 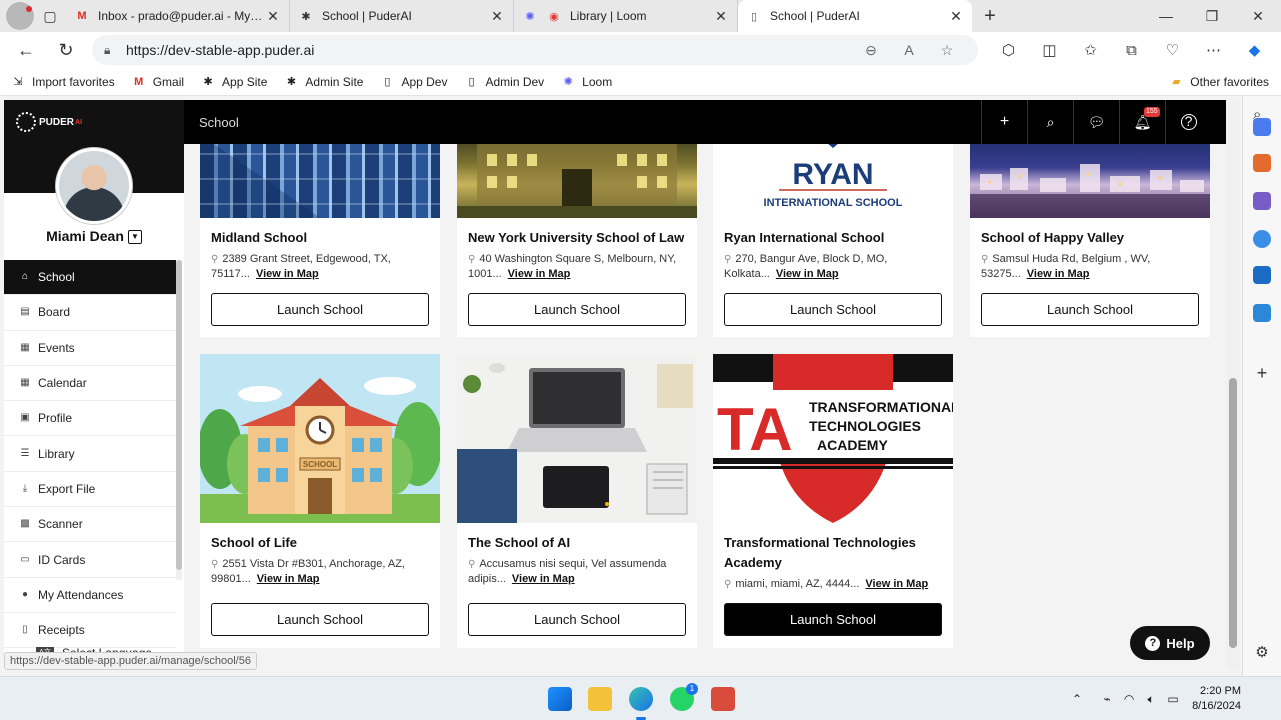 I want to click on tab-gmail: M Inbox - prado@puder.ai - My Life ✕, so click(x=178, y=16).